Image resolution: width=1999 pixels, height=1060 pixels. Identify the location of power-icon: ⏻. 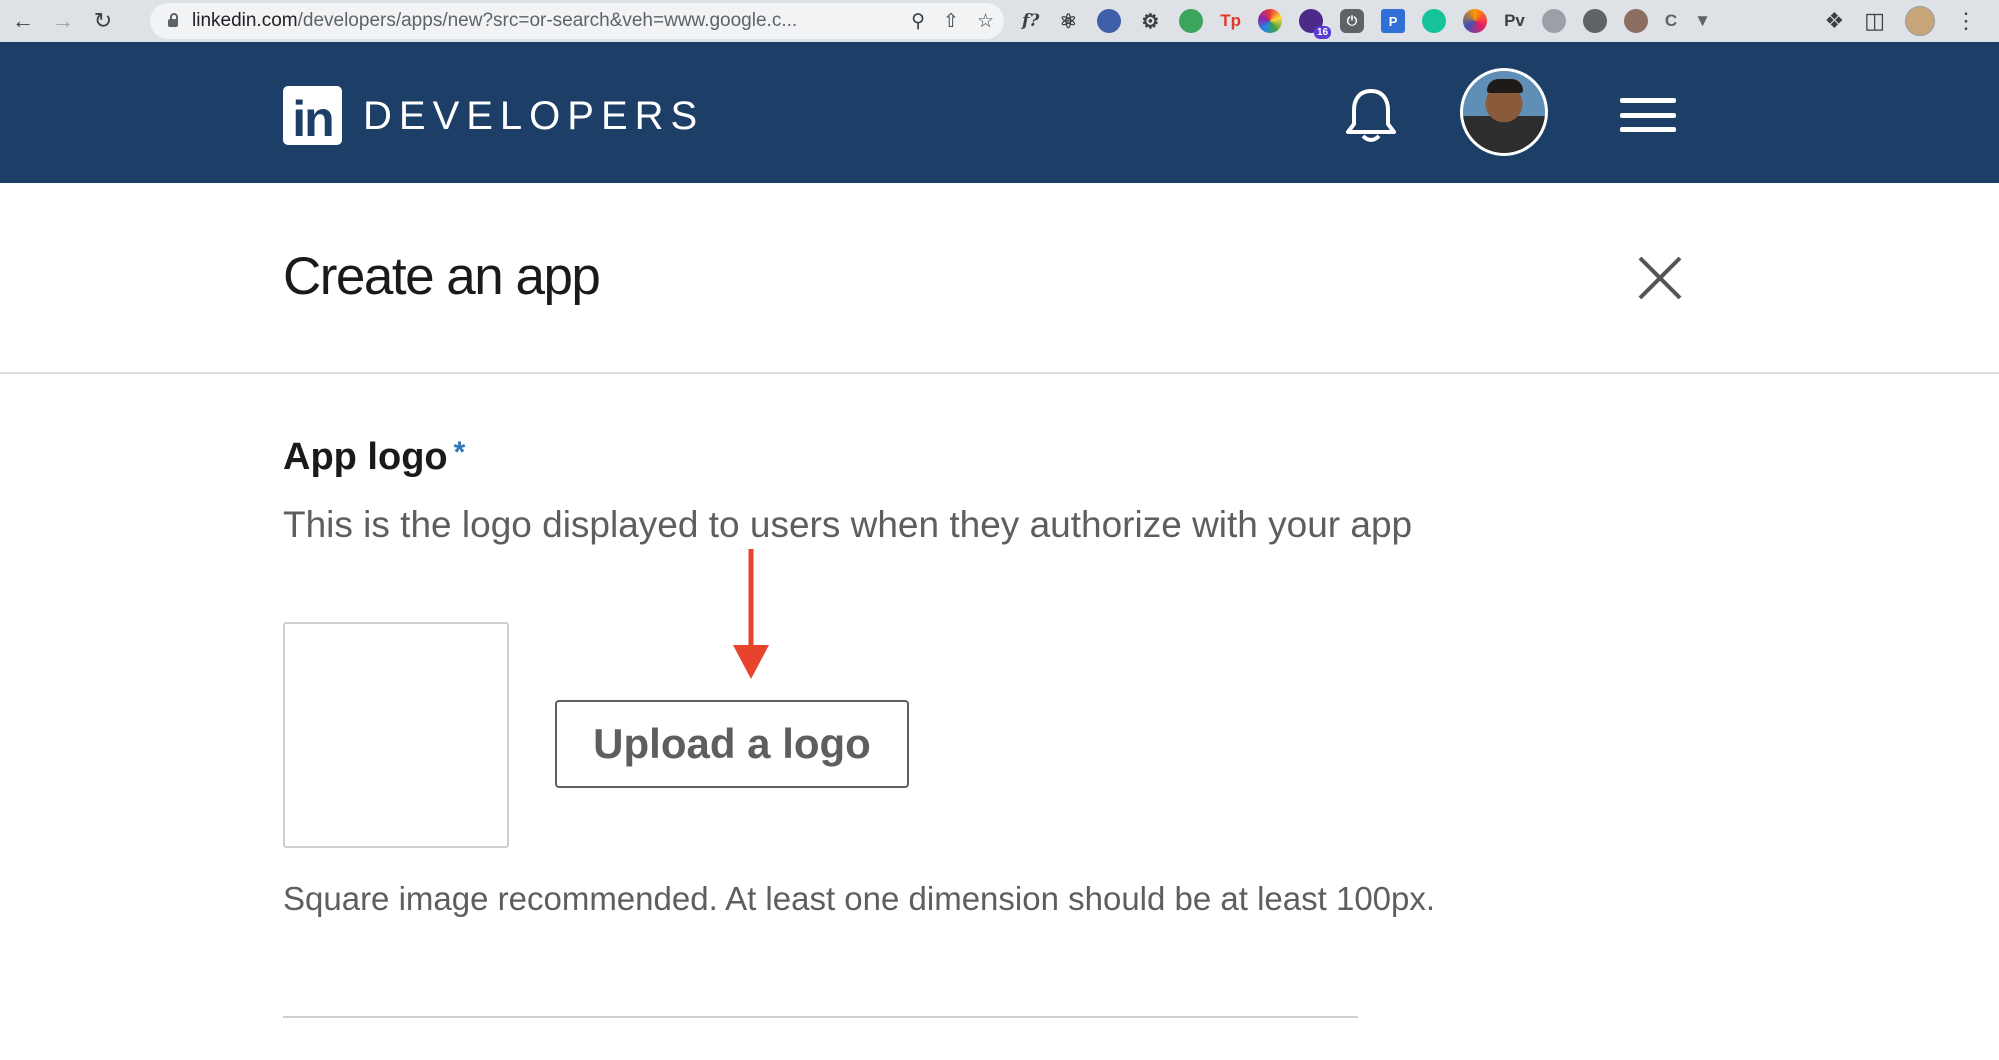
(1352, 21).